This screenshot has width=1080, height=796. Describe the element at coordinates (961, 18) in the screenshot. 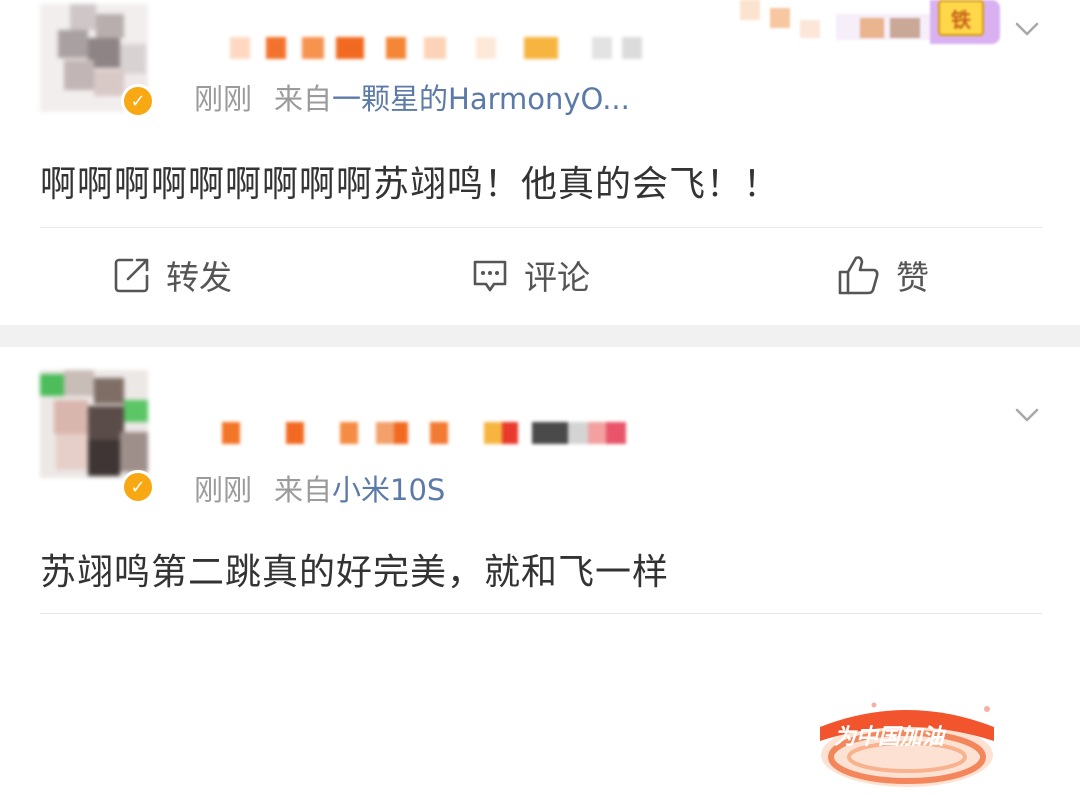

I see `sticker-label: 铁` at that location.